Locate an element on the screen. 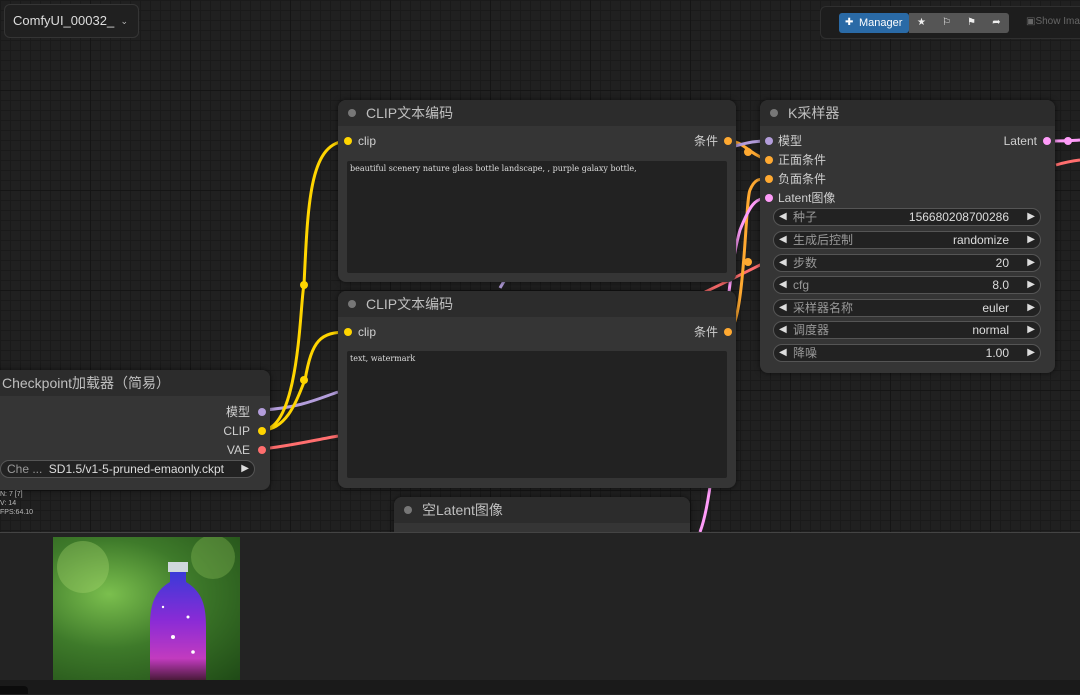 The height and width of the screenshot is (695, 1080). widget-label: cfg is located at coordinates (801, 285).